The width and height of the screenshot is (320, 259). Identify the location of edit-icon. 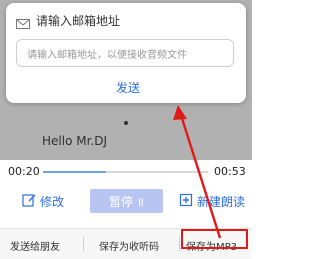
(29, 201).